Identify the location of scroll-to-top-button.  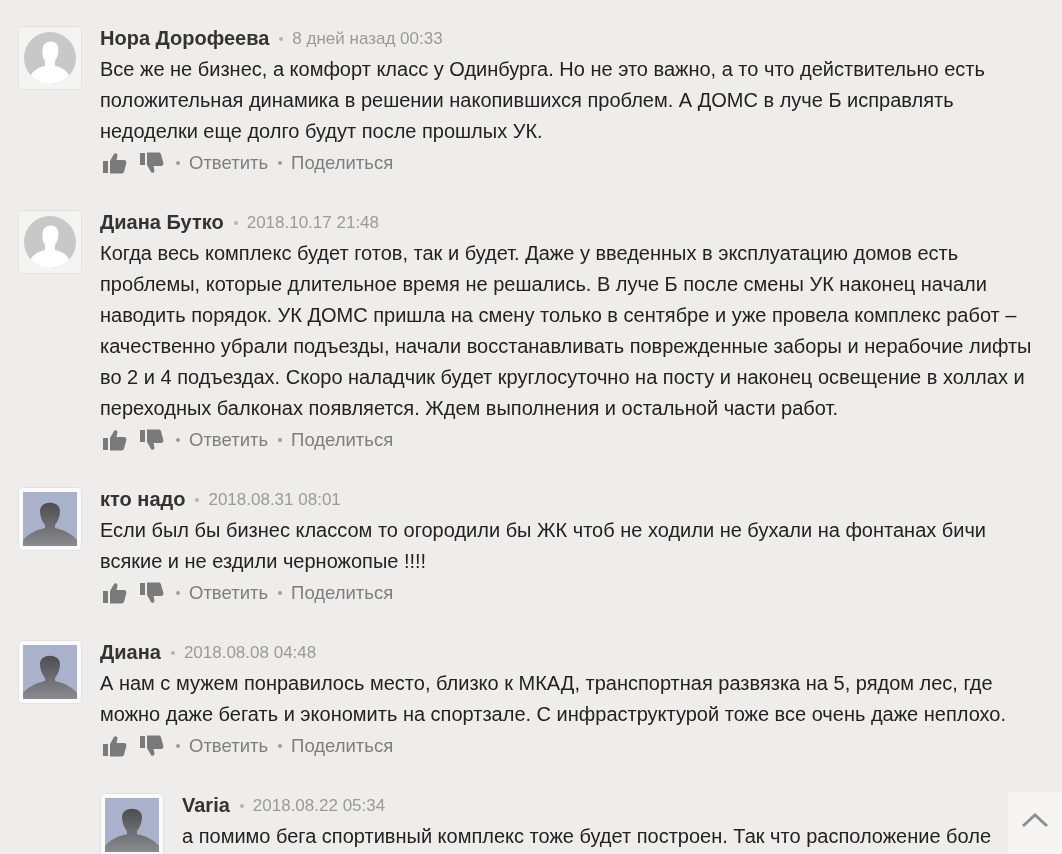
(1035, 823).